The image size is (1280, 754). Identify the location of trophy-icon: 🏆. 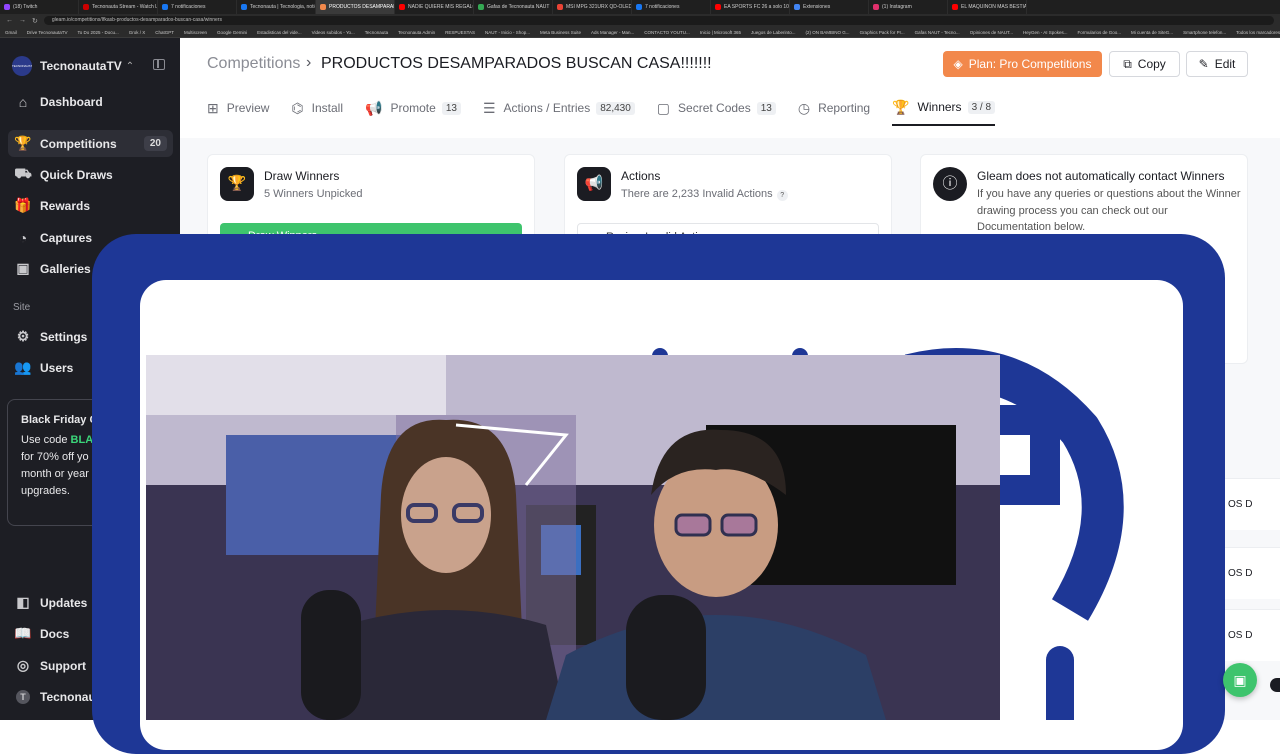
(23, 143).